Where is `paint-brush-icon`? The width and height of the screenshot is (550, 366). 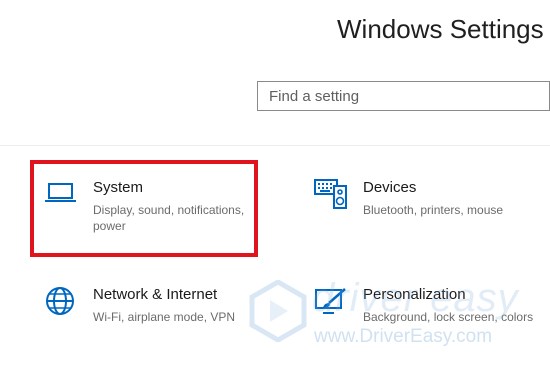
paint-brush-icon is located at coordinates (331, 301).